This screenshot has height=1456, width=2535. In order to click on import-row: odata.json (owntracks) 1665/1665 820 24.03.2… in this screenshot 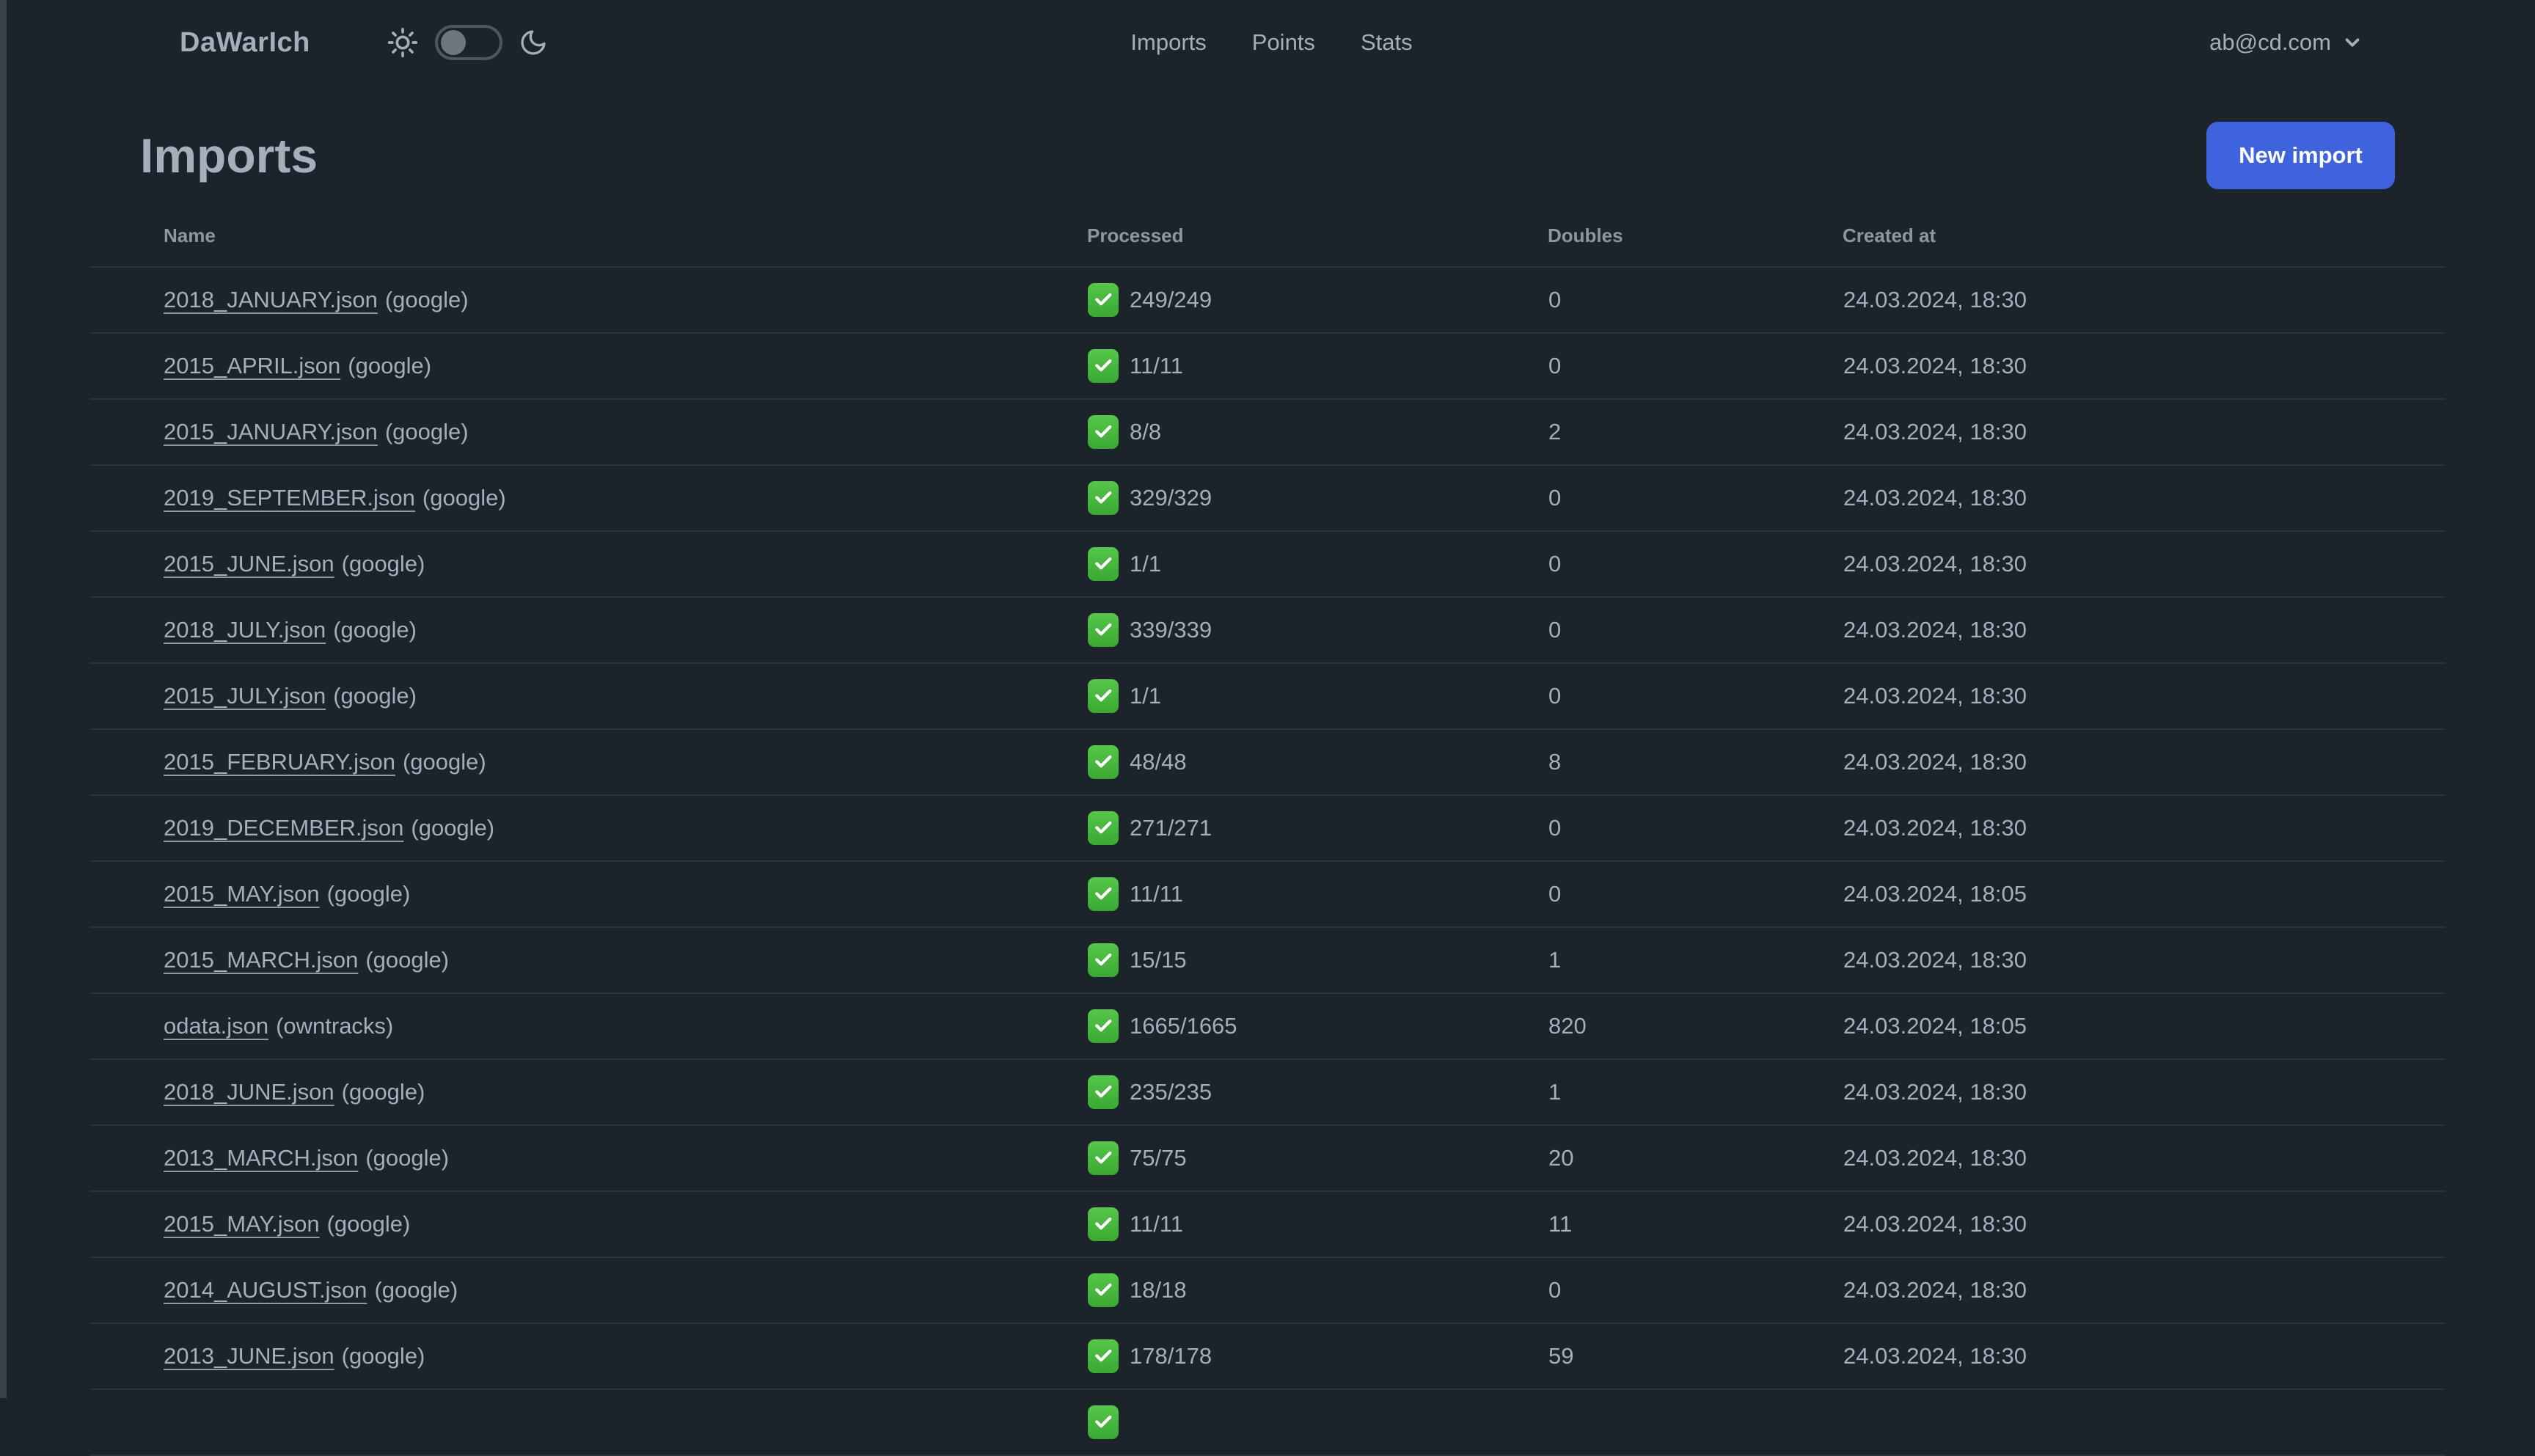, I will do `click(1267, 1026)`.